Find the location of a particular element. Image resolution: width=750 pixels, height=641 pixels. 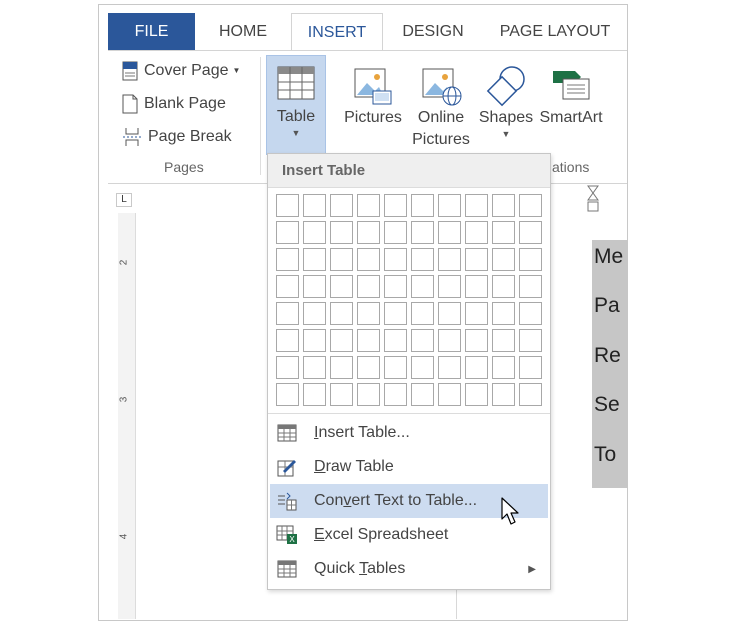

blank-page-icon is located at coordinates (130, 104).